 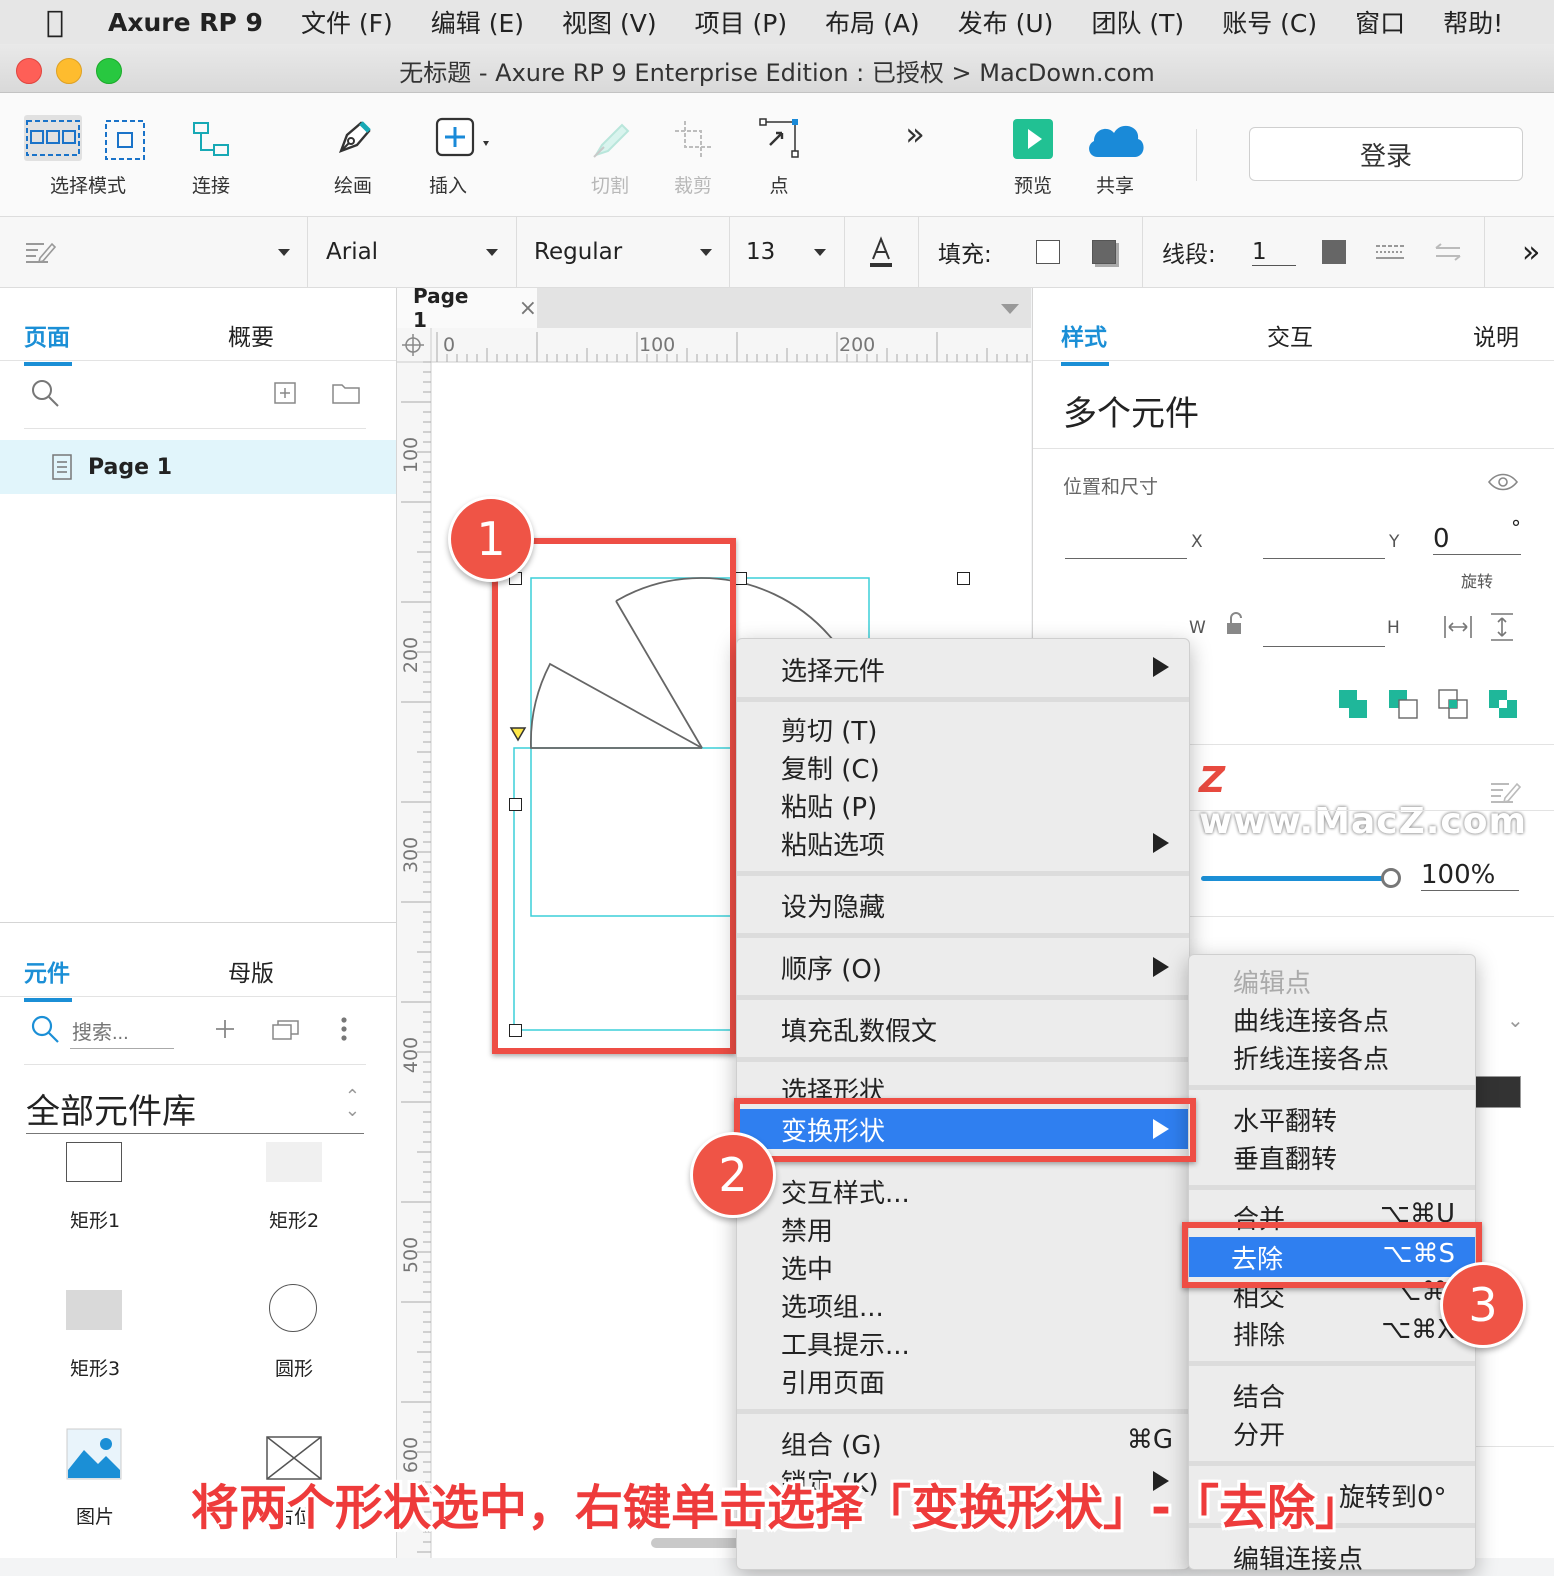 What do you see at coordinates (1473, 22) in the screenshot?
I see `menu-help: 帮助!` at bounding box center [1473, 22].